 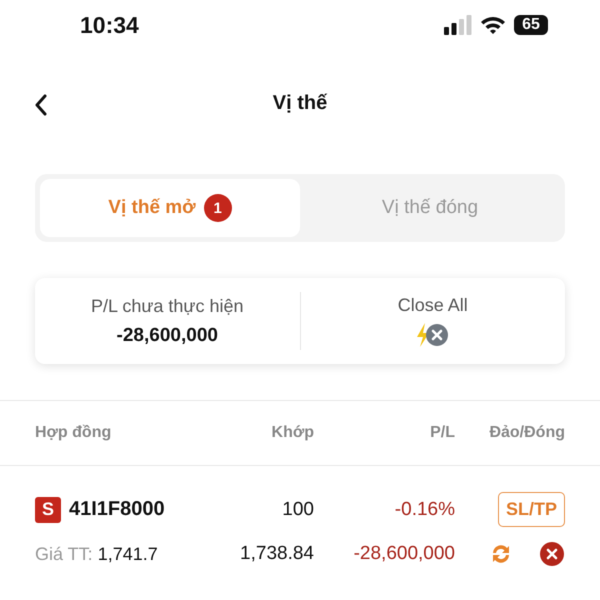 I want to click on status-time: 10:34, so click(x=109, y=25).